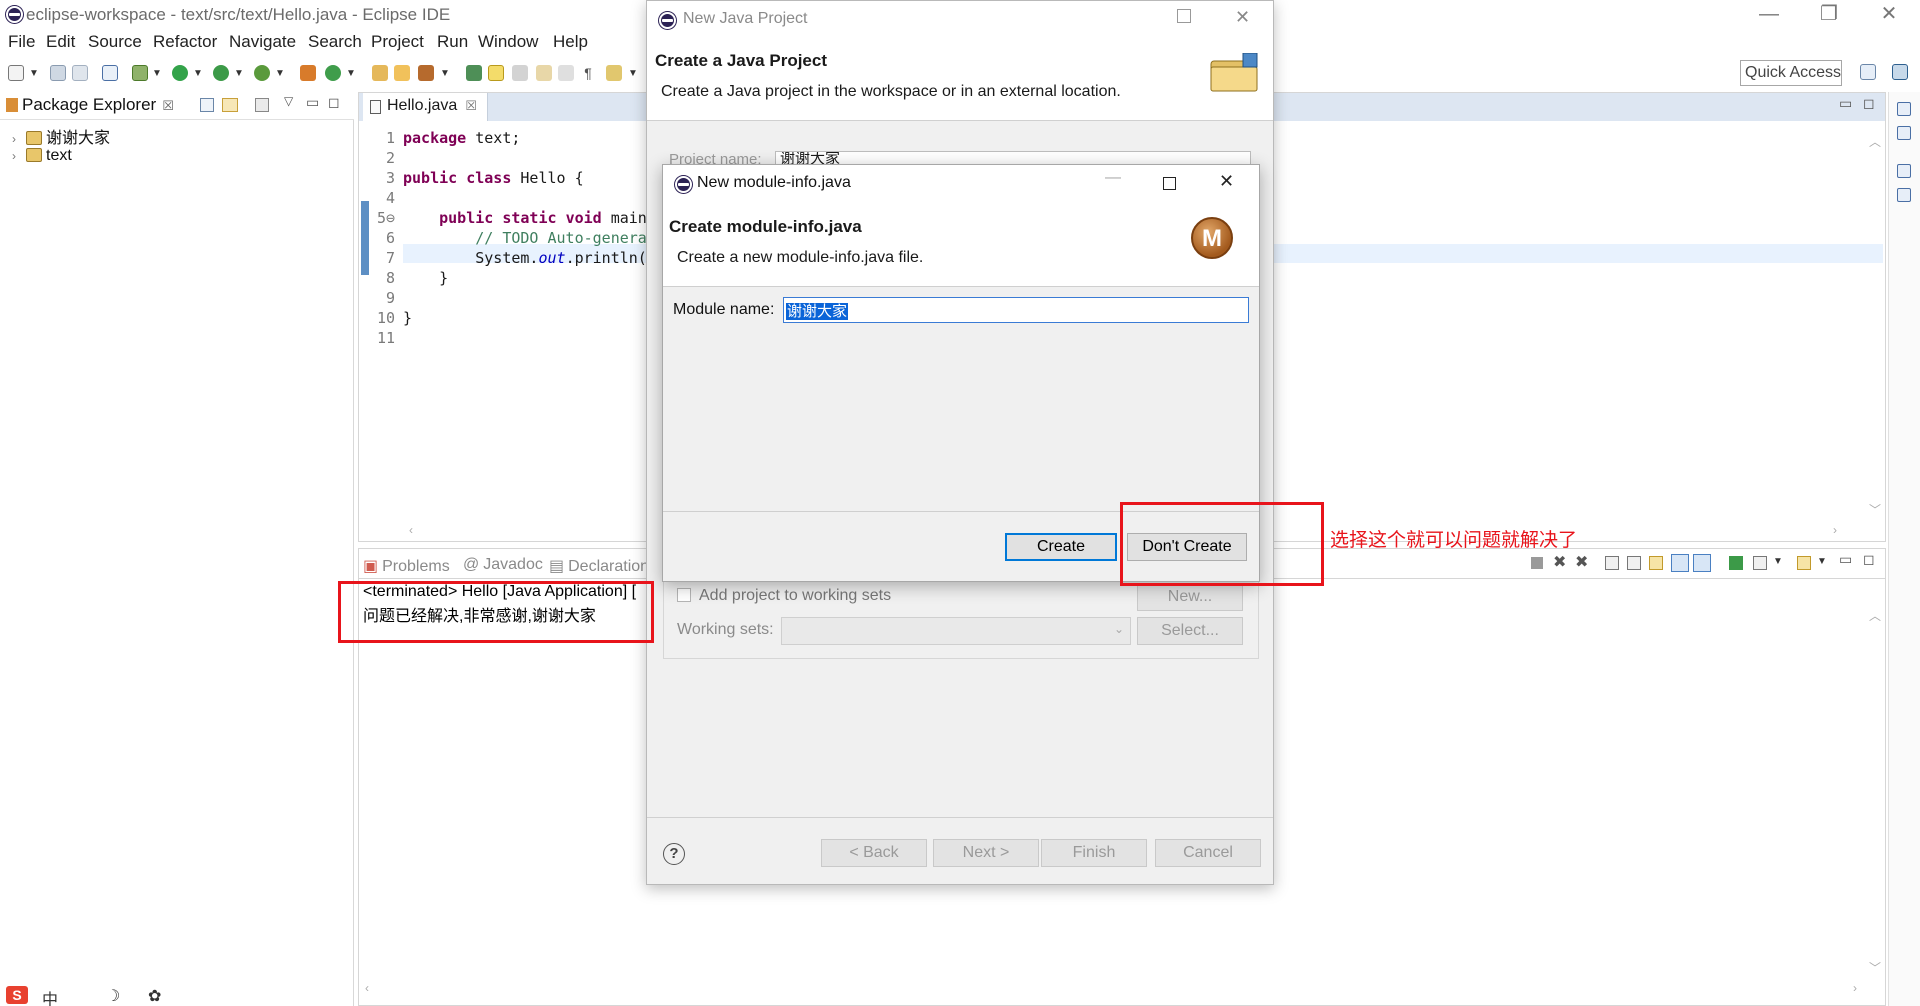 The height and width of the screenshot is (1006, 1920). What do you see at coordinates (140, 73) in the screenshot?
I see `debug-icon` at bounding box center [140, 73].